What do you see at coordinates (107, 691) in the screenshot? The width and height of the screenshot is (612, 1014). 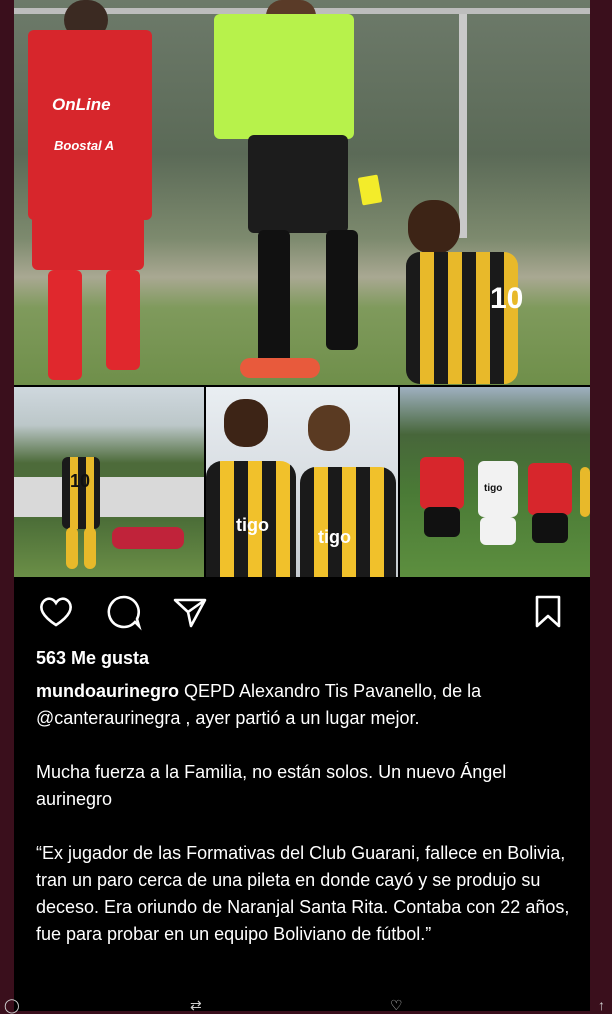 I see `username: mundoaurinegro` at bounding box center [107, 691].